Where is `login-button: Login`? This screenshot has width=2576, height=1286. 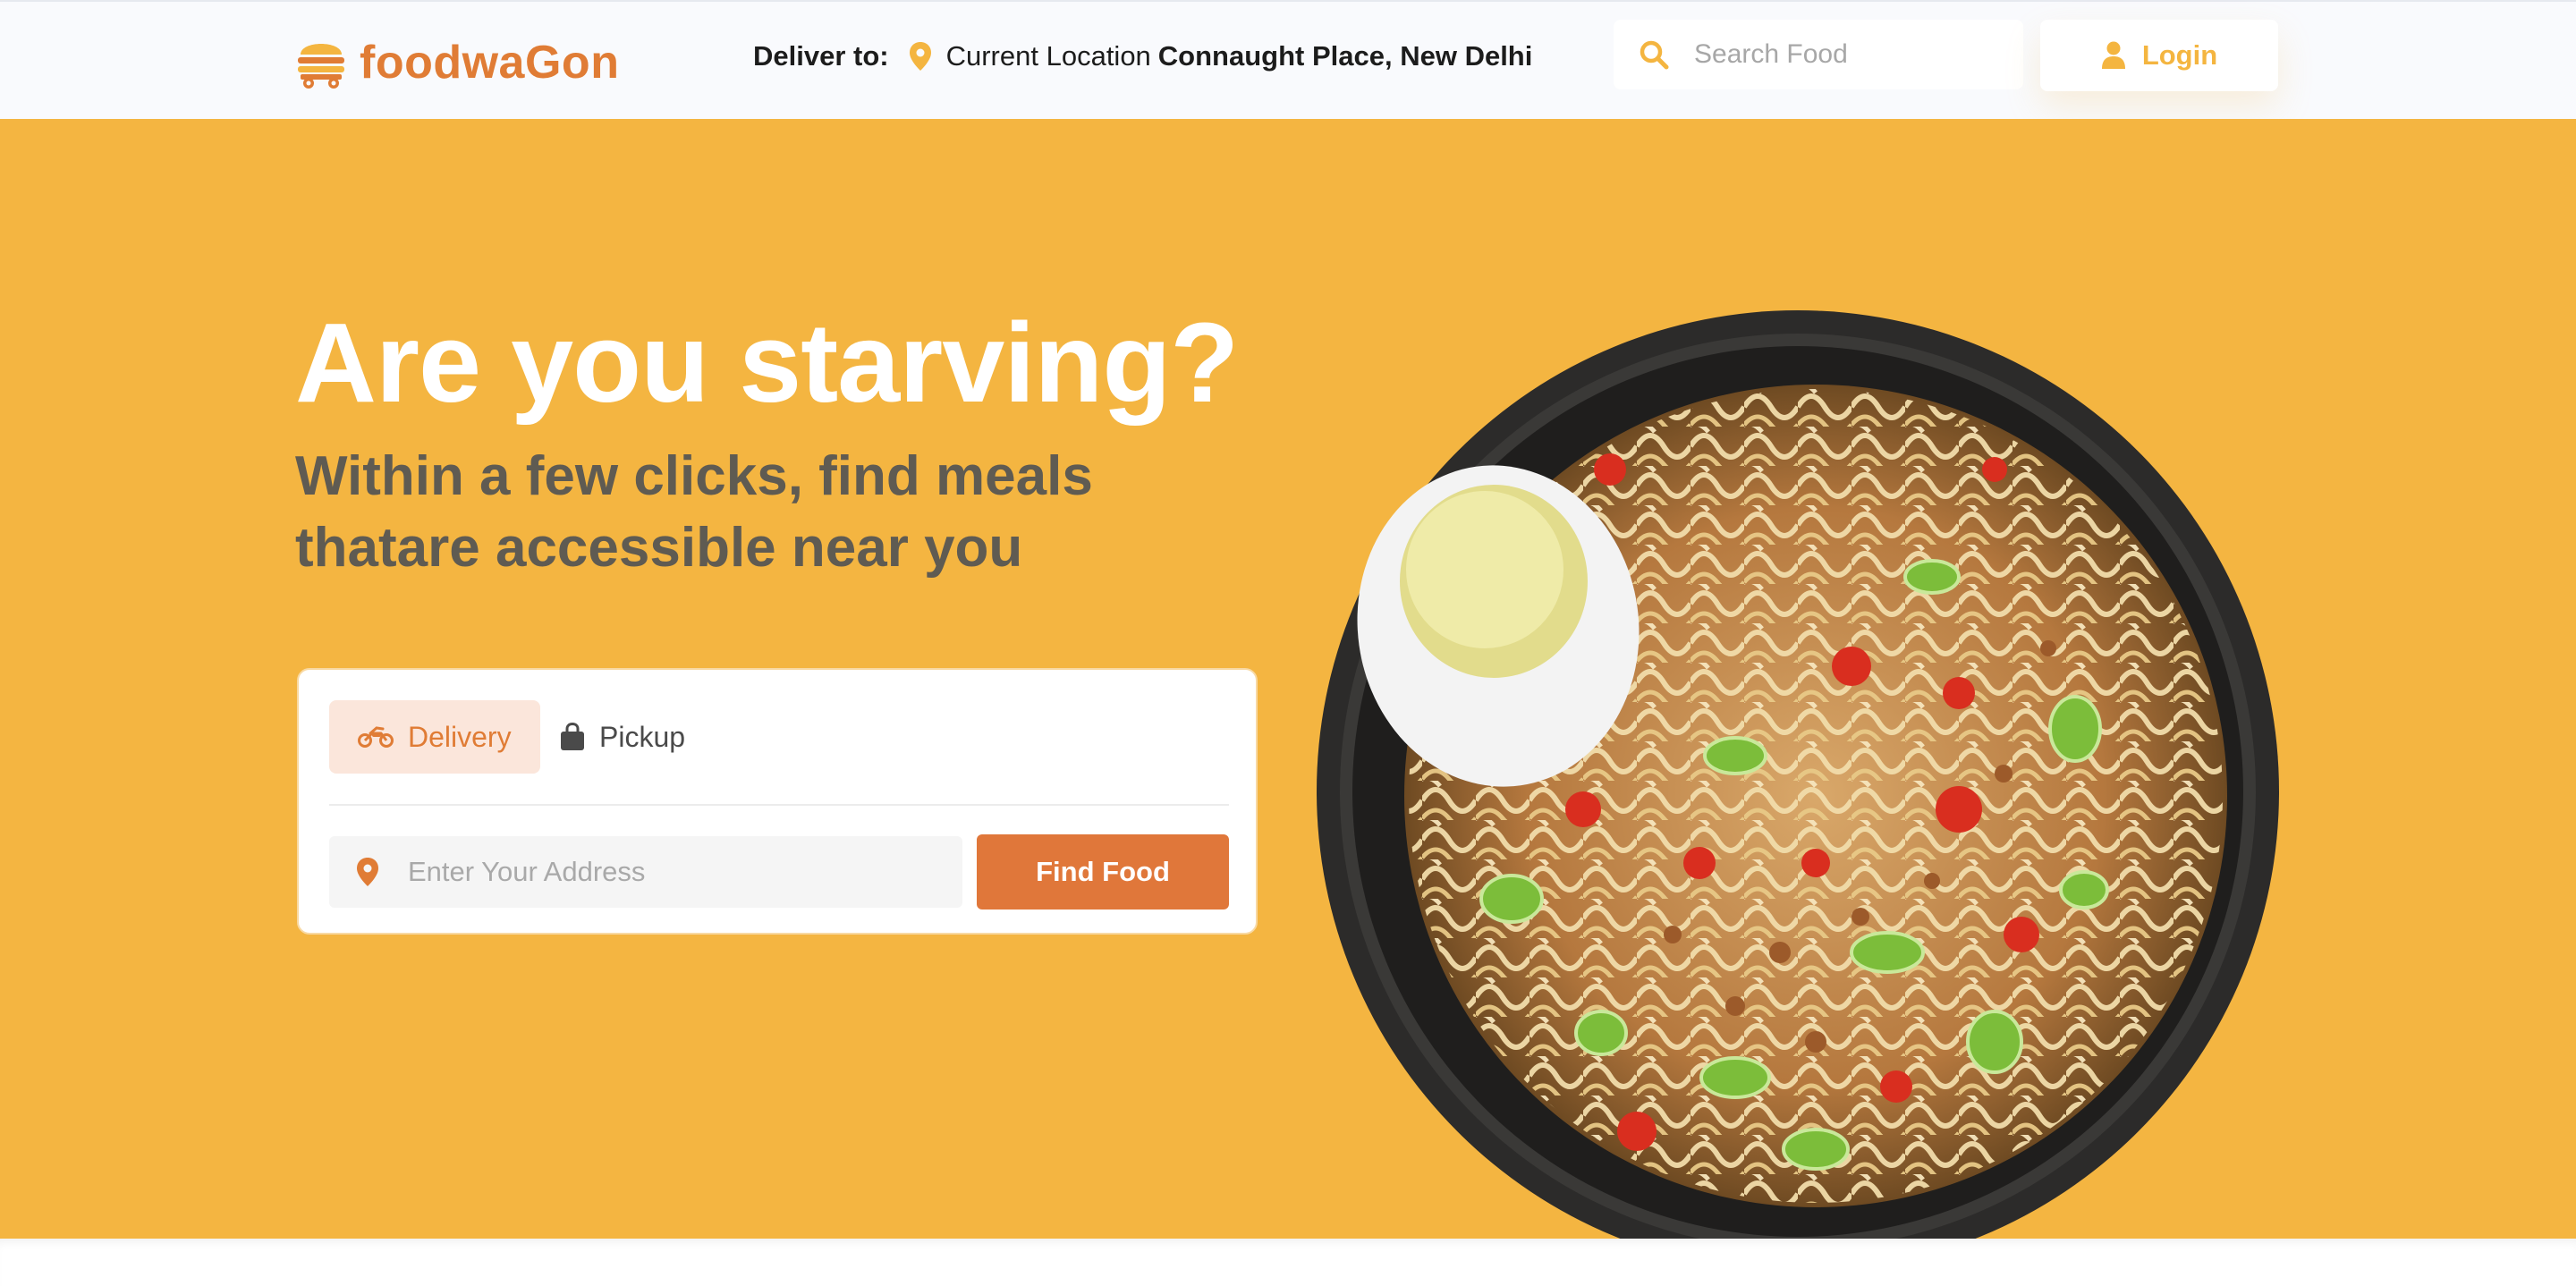
login-button: Login is located at coordinates (2159, 55).